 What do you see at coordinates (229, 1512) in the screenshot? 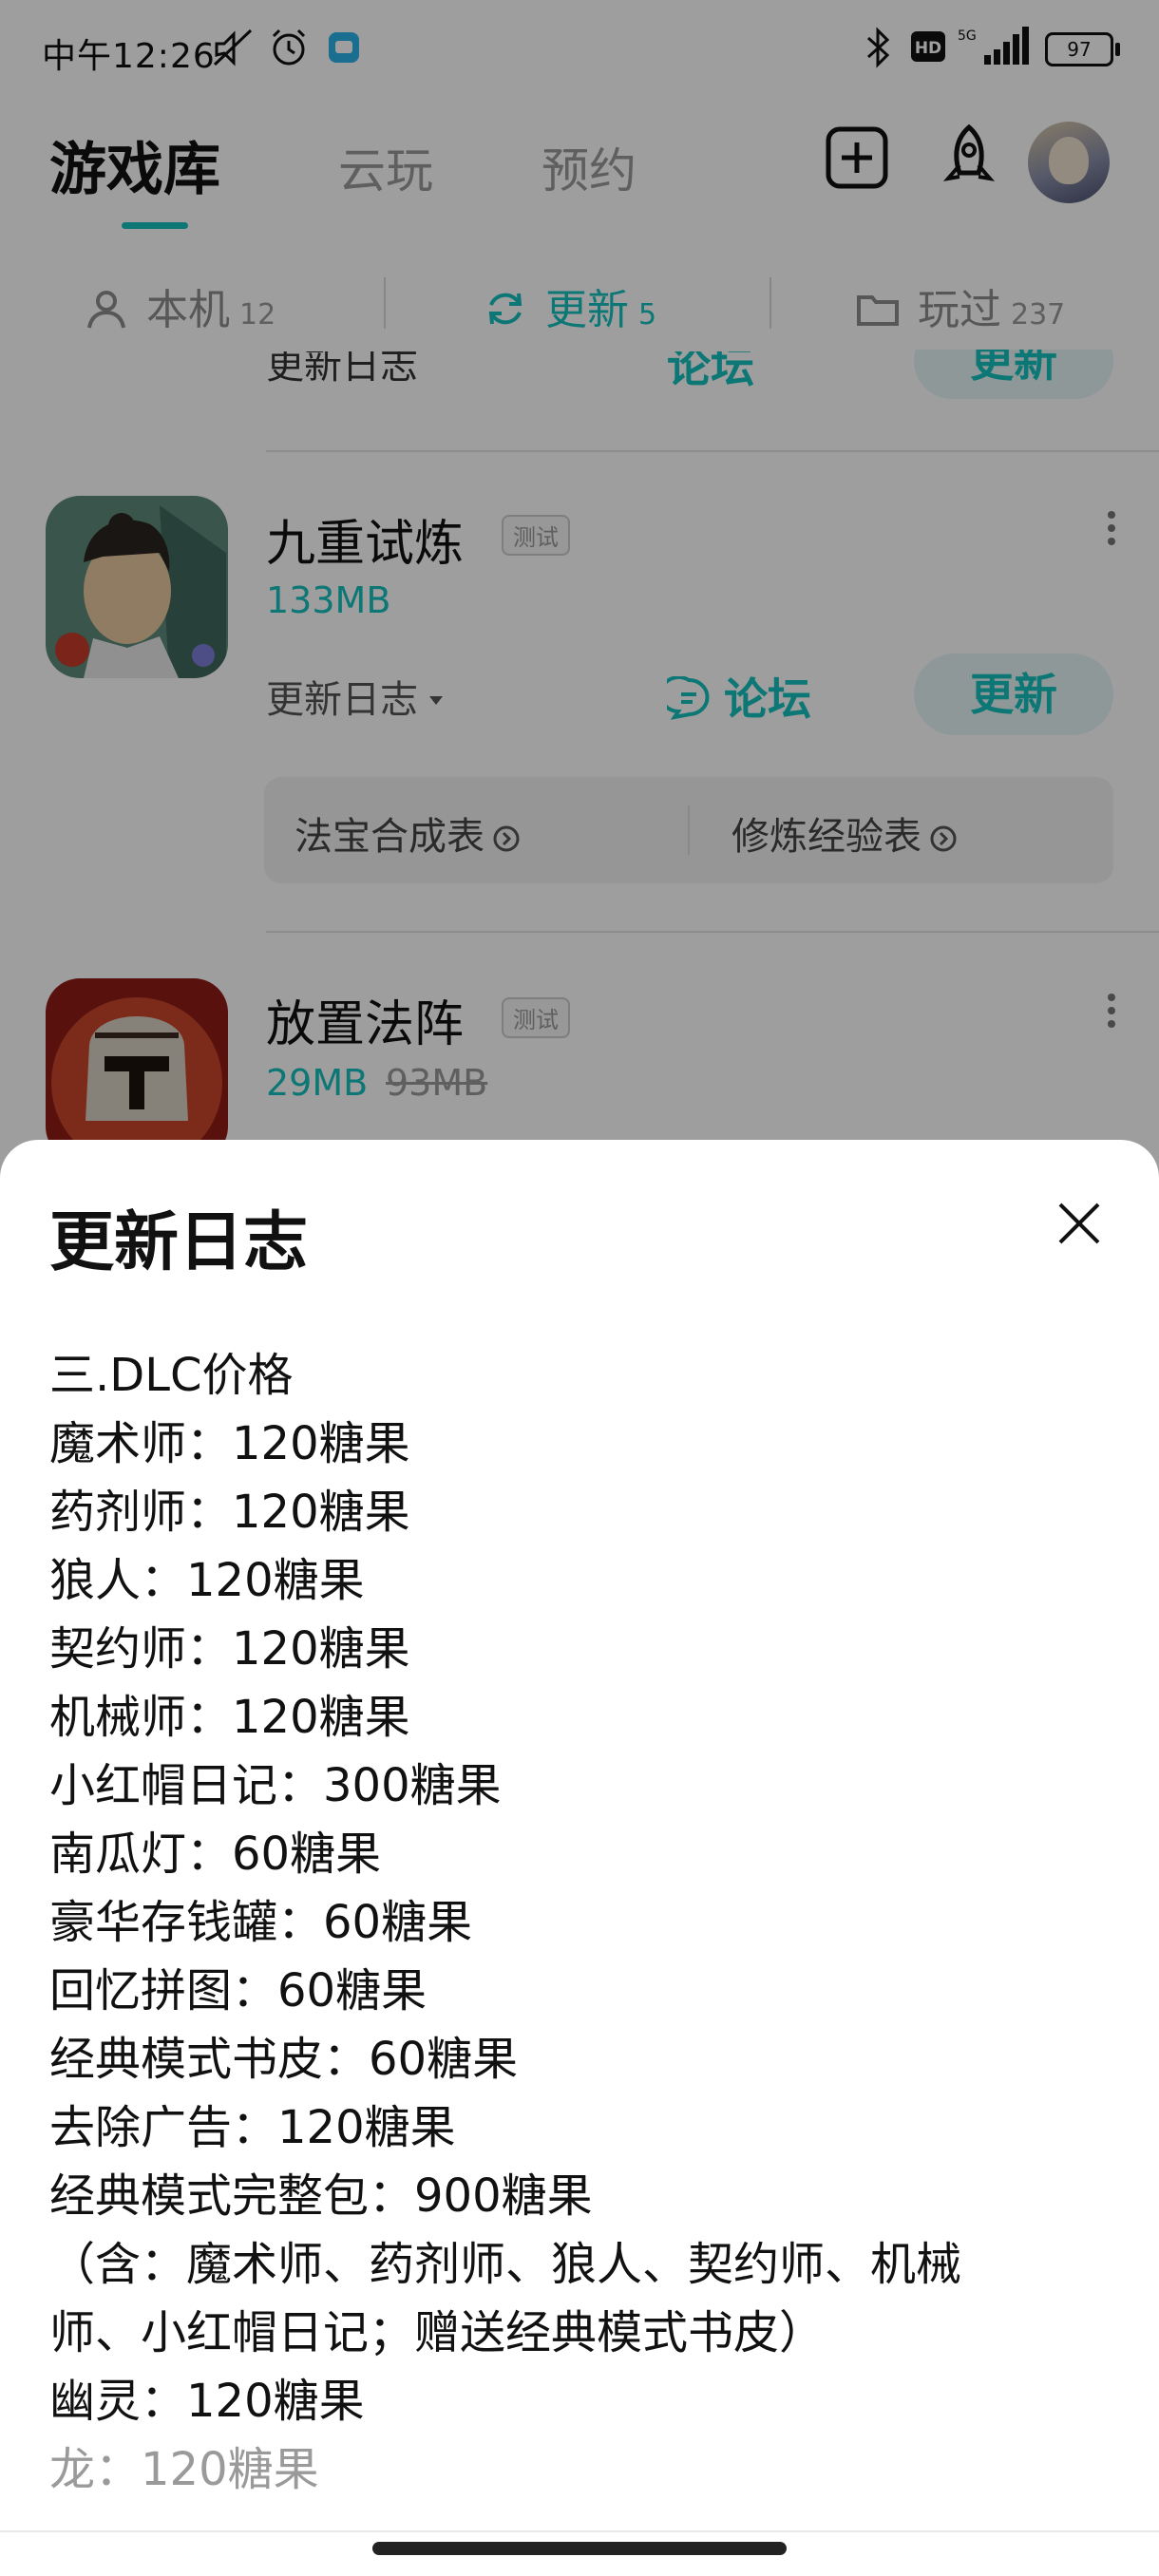
I see `changelog-line: 药剂师：120糖果` at bounding box center [229, 1512].